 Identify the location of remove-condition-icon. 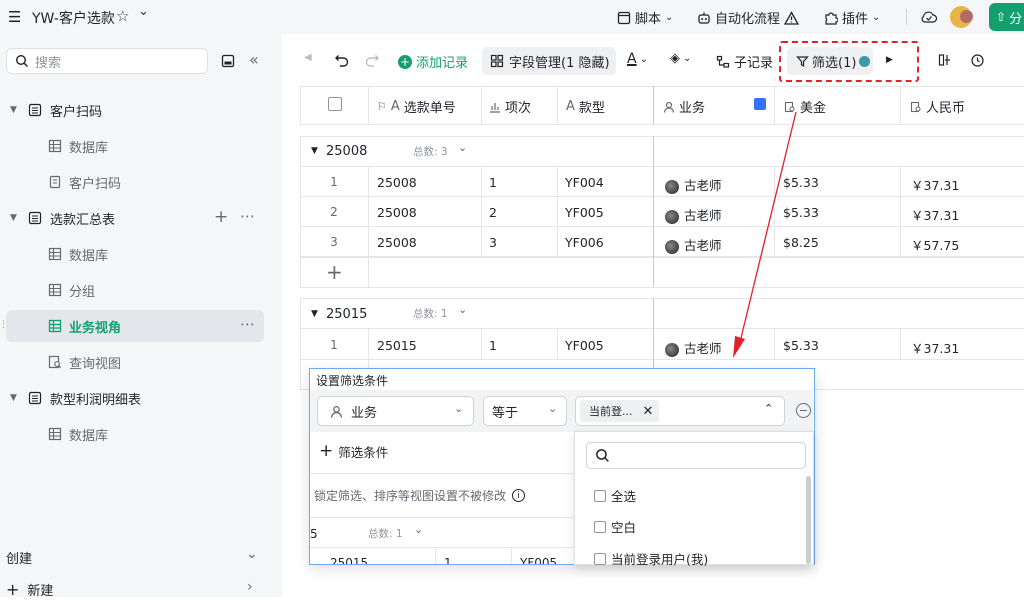
(803, 410).